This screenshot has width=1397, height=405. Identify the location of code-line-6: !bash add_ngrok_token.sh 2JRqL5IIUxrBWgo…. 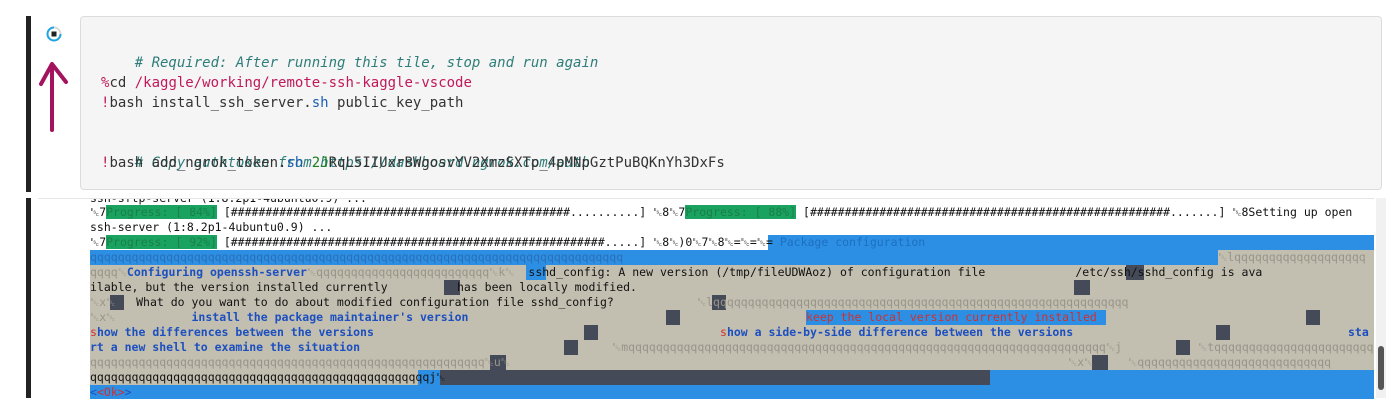
(413, 163).